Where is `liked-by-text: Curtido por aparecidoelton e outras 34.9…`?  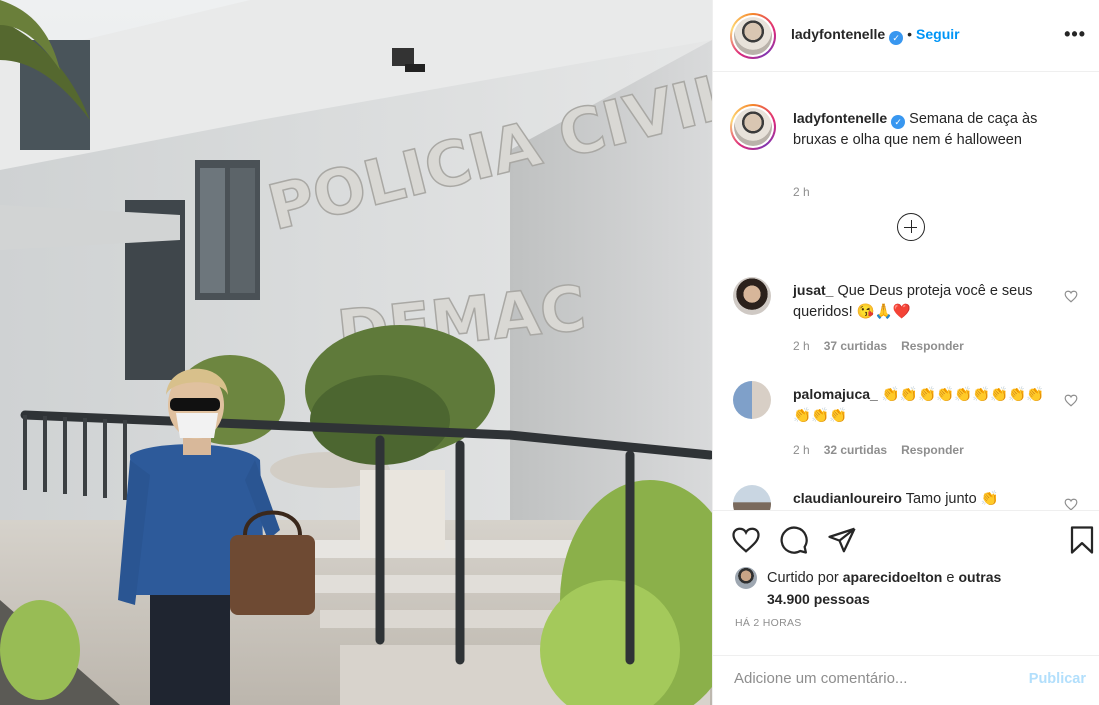 liked-by-text: Curtido por aparecidoelton e outras 34.9… is located at coordinates (897, 589).